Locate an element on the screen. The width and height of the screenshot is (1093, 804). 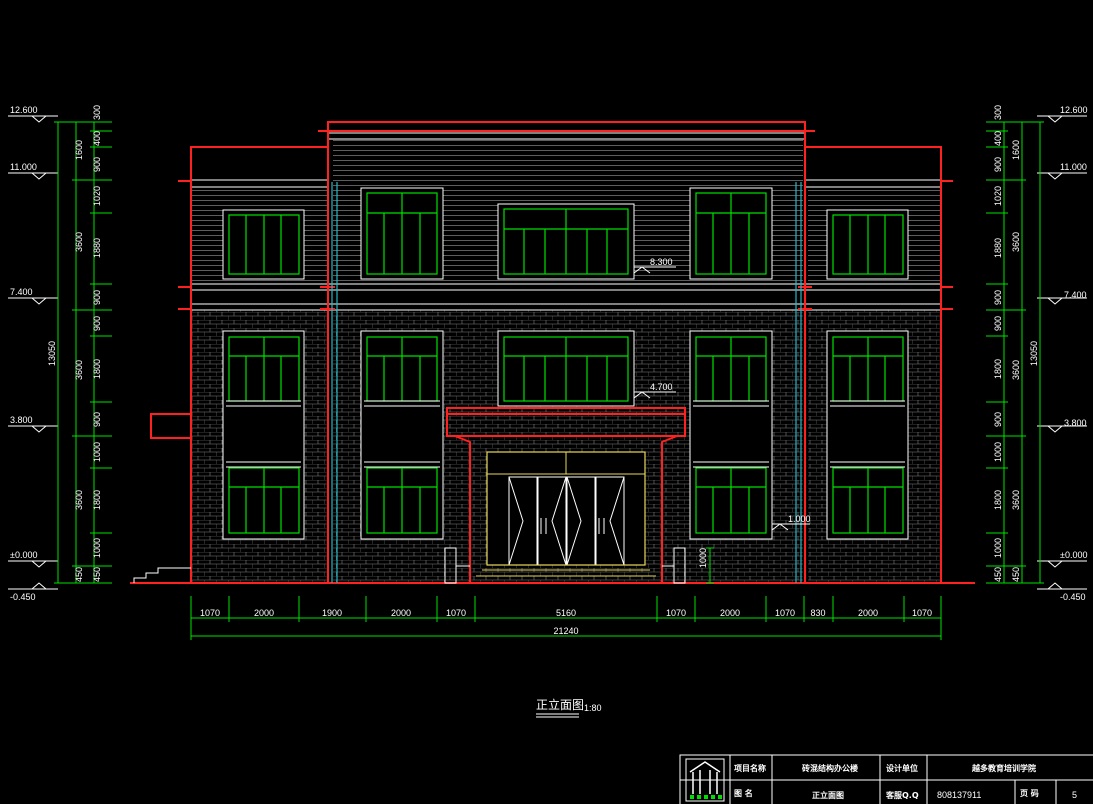
left-dim-8: 1800 is located at coordinates (97, 369).